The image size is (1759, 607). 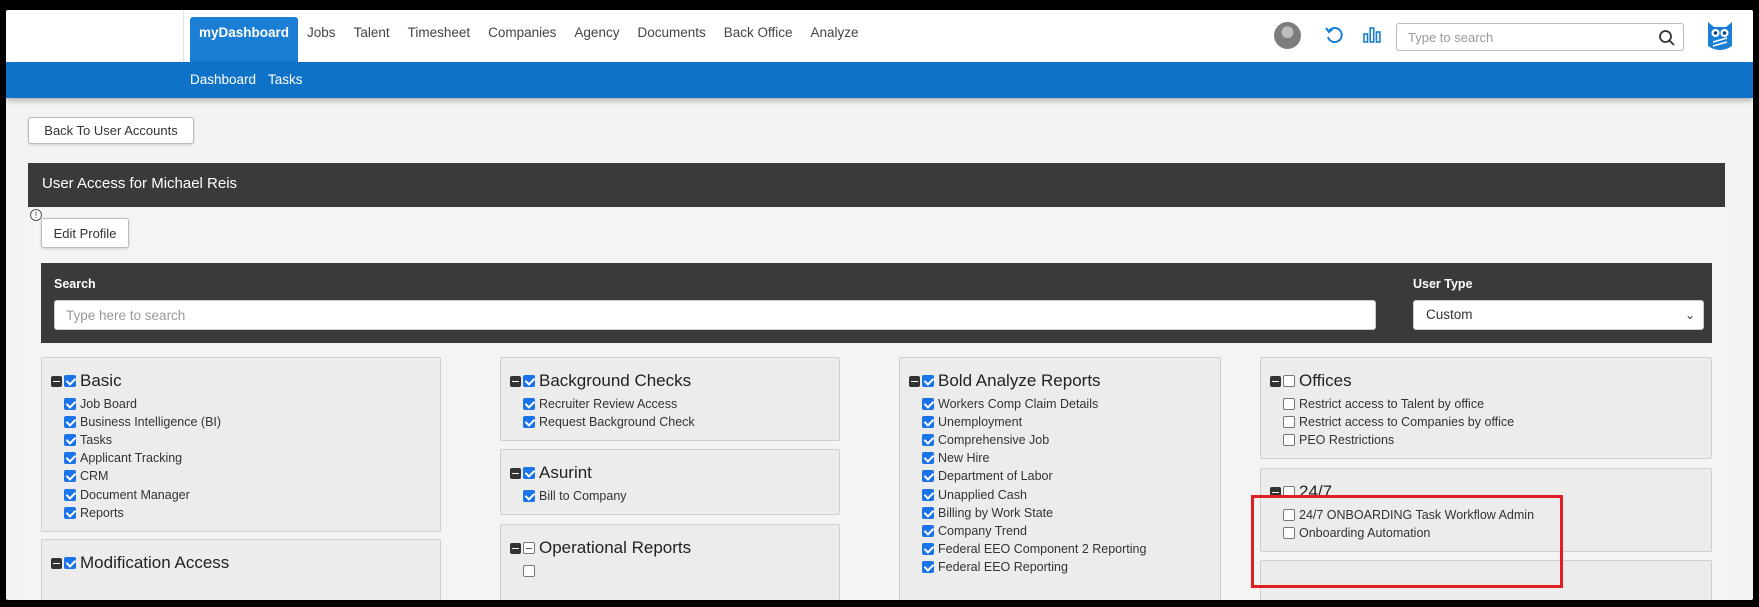 What do you see at coordinates (964, 458) in the screenshot?
I see `permission-label: New Hire` at bounding box center [964, 458].